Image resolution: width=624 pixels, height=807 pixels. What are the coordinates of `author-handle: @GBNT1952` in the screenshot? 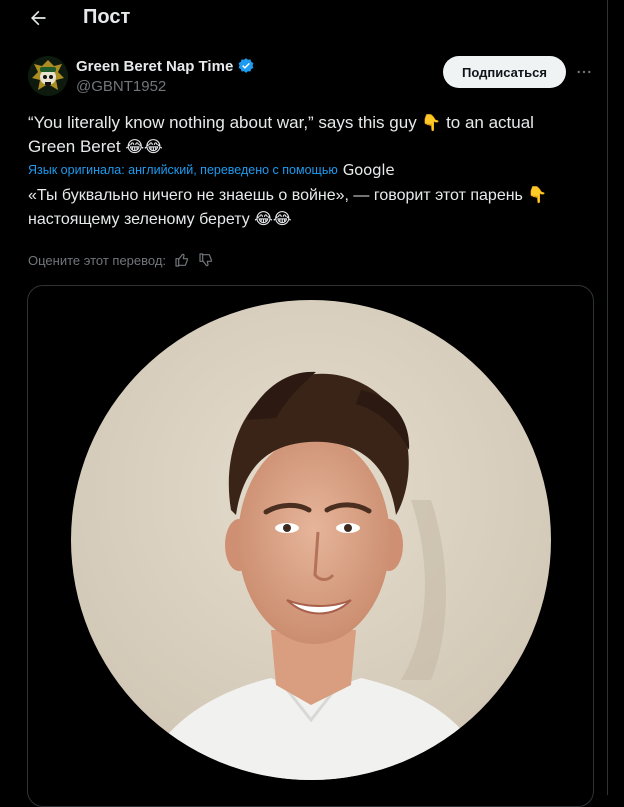 It's located at (121, 86).